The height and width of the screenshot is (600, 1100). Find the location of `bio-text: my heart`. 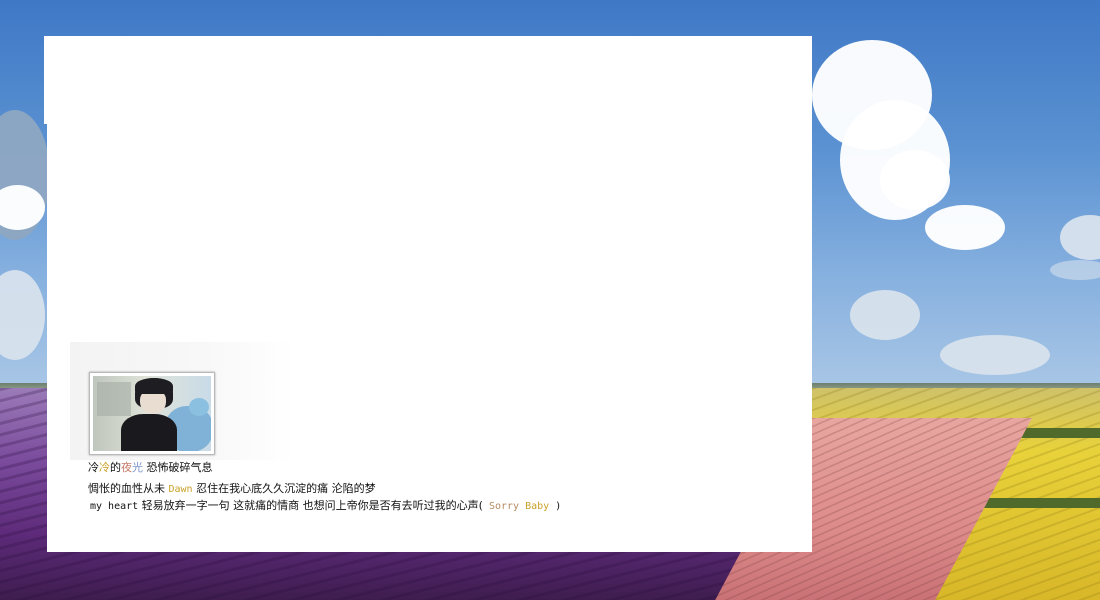

bio-text: my heart is located at coordinates (114, 506).